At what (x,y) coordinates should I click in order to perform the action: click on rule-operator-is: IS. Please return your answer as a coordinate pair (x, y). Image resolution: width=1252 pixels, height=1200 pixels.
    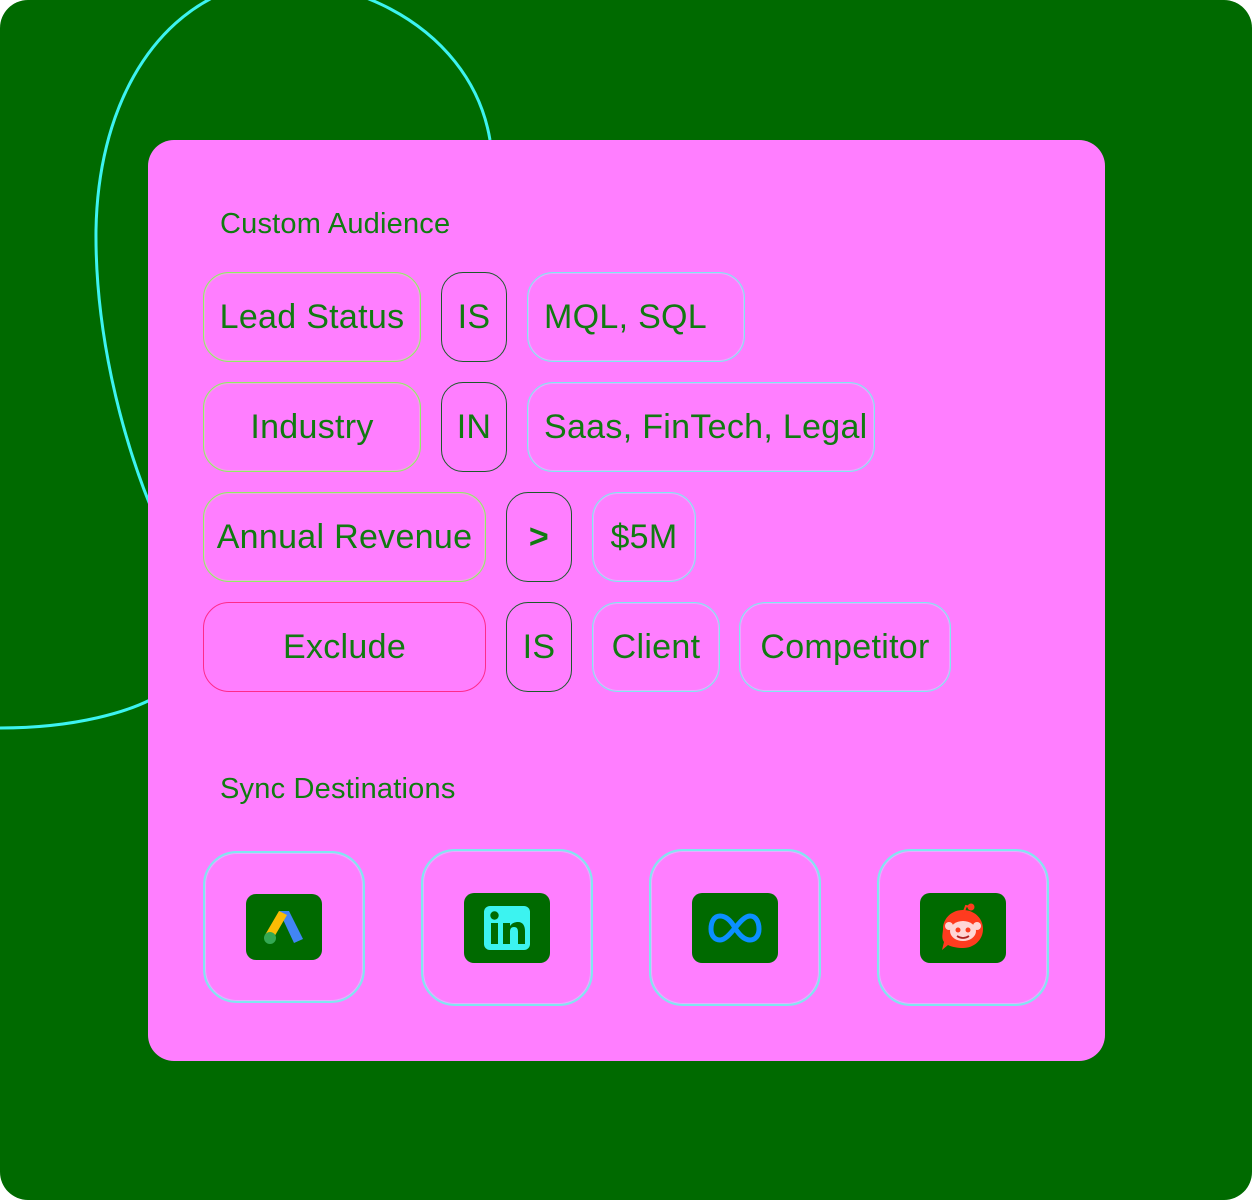
    Looking at the image, I should click on (474, 317).